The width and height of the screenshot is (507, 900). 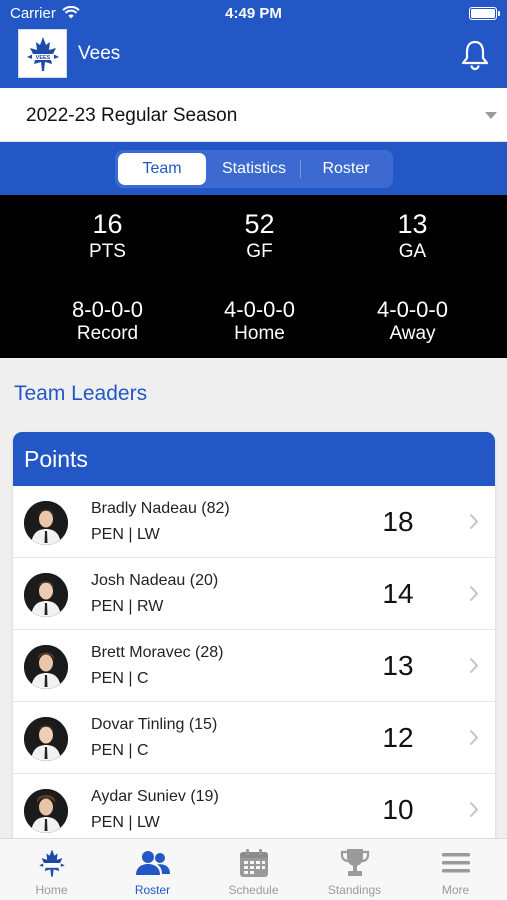 I want to click on player-points: 13, so click(x=398, y=665).